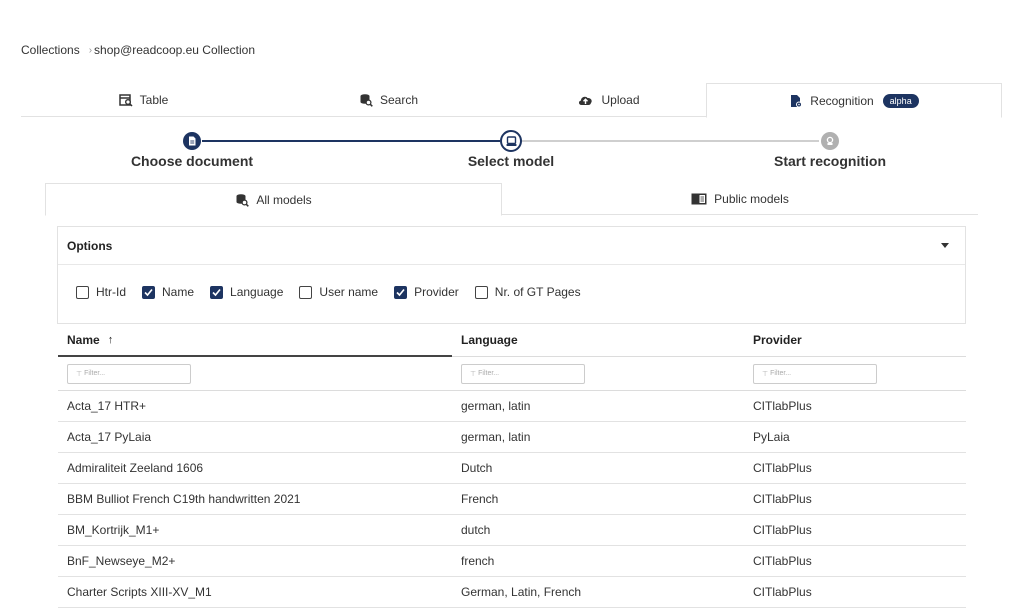 Image resolution: width=1024 pixels, height=609 pixels. I want to click on step-3-circle, so click(830, 141).